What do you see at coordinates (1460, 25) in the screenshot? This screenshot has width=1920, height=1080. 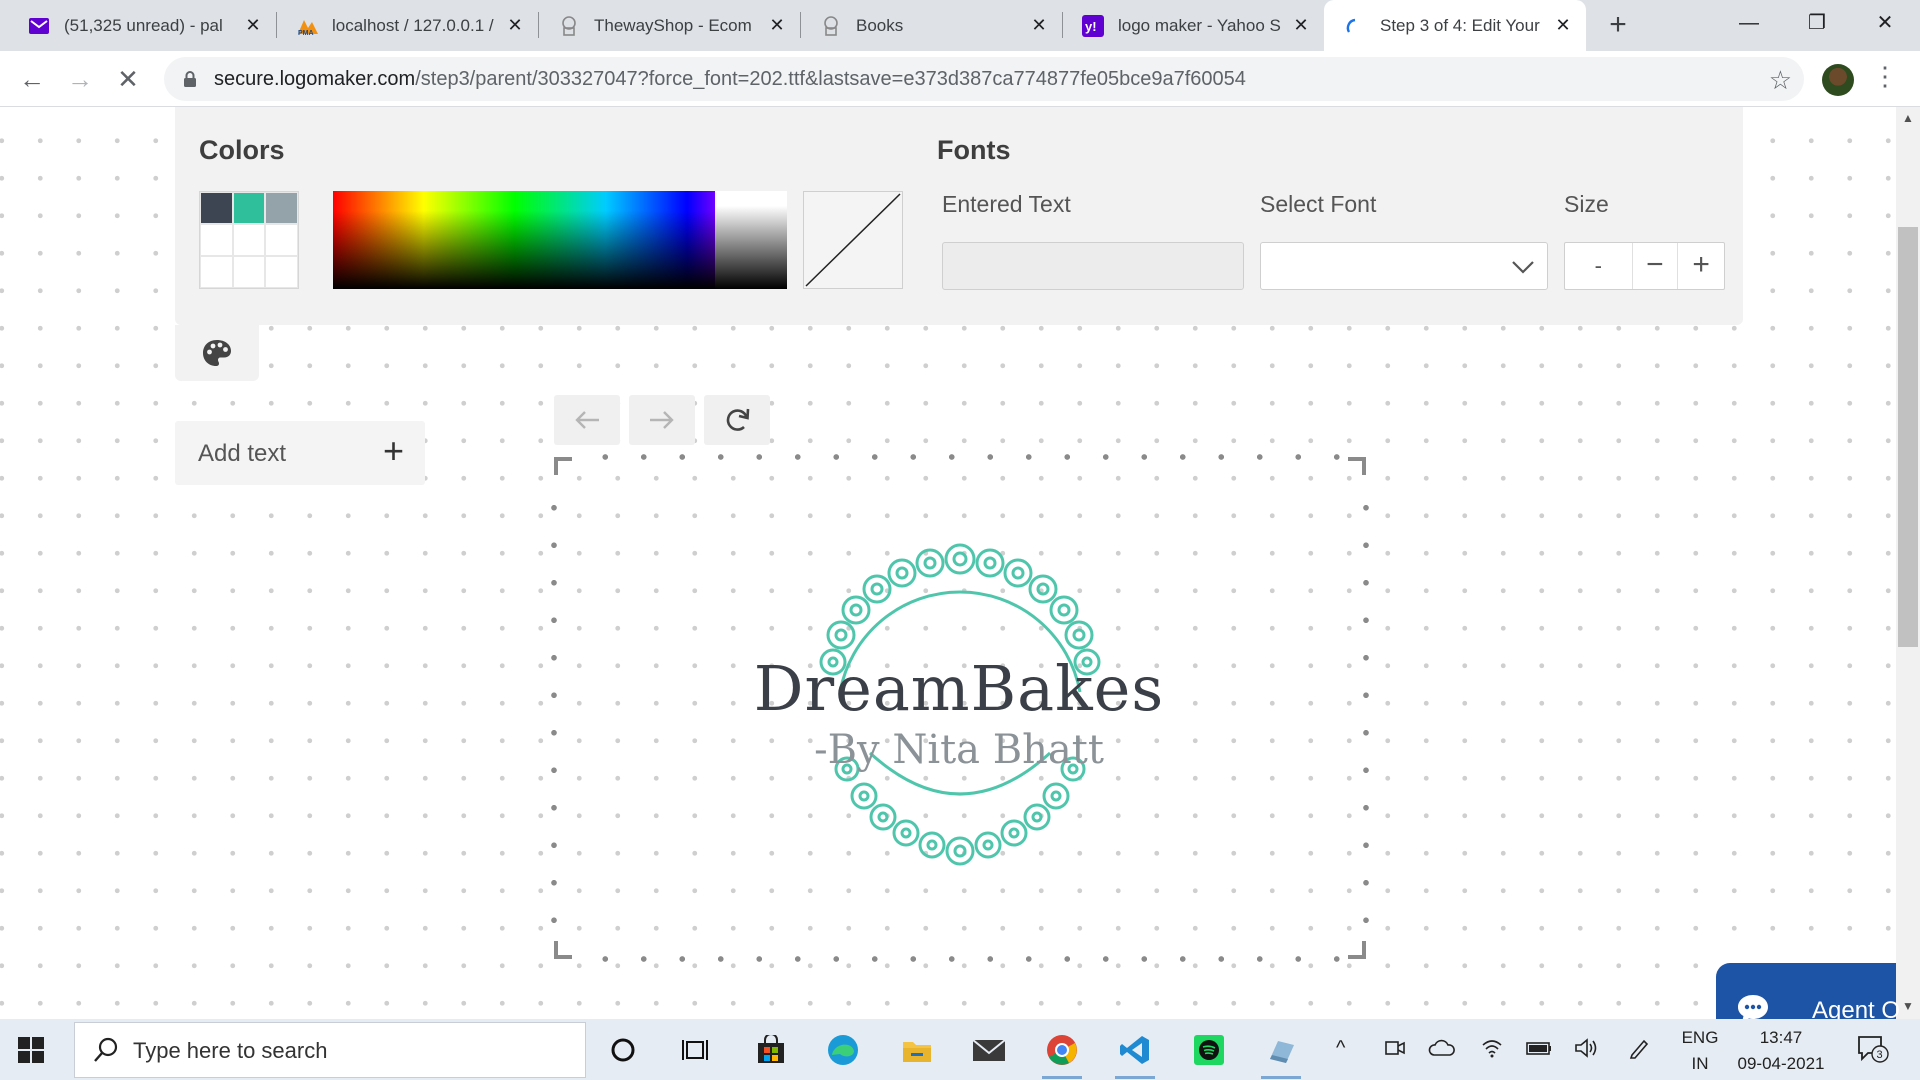 I see `tab-title: Step 3 of 4: Edit Your` at bounding box center [1460, 25].